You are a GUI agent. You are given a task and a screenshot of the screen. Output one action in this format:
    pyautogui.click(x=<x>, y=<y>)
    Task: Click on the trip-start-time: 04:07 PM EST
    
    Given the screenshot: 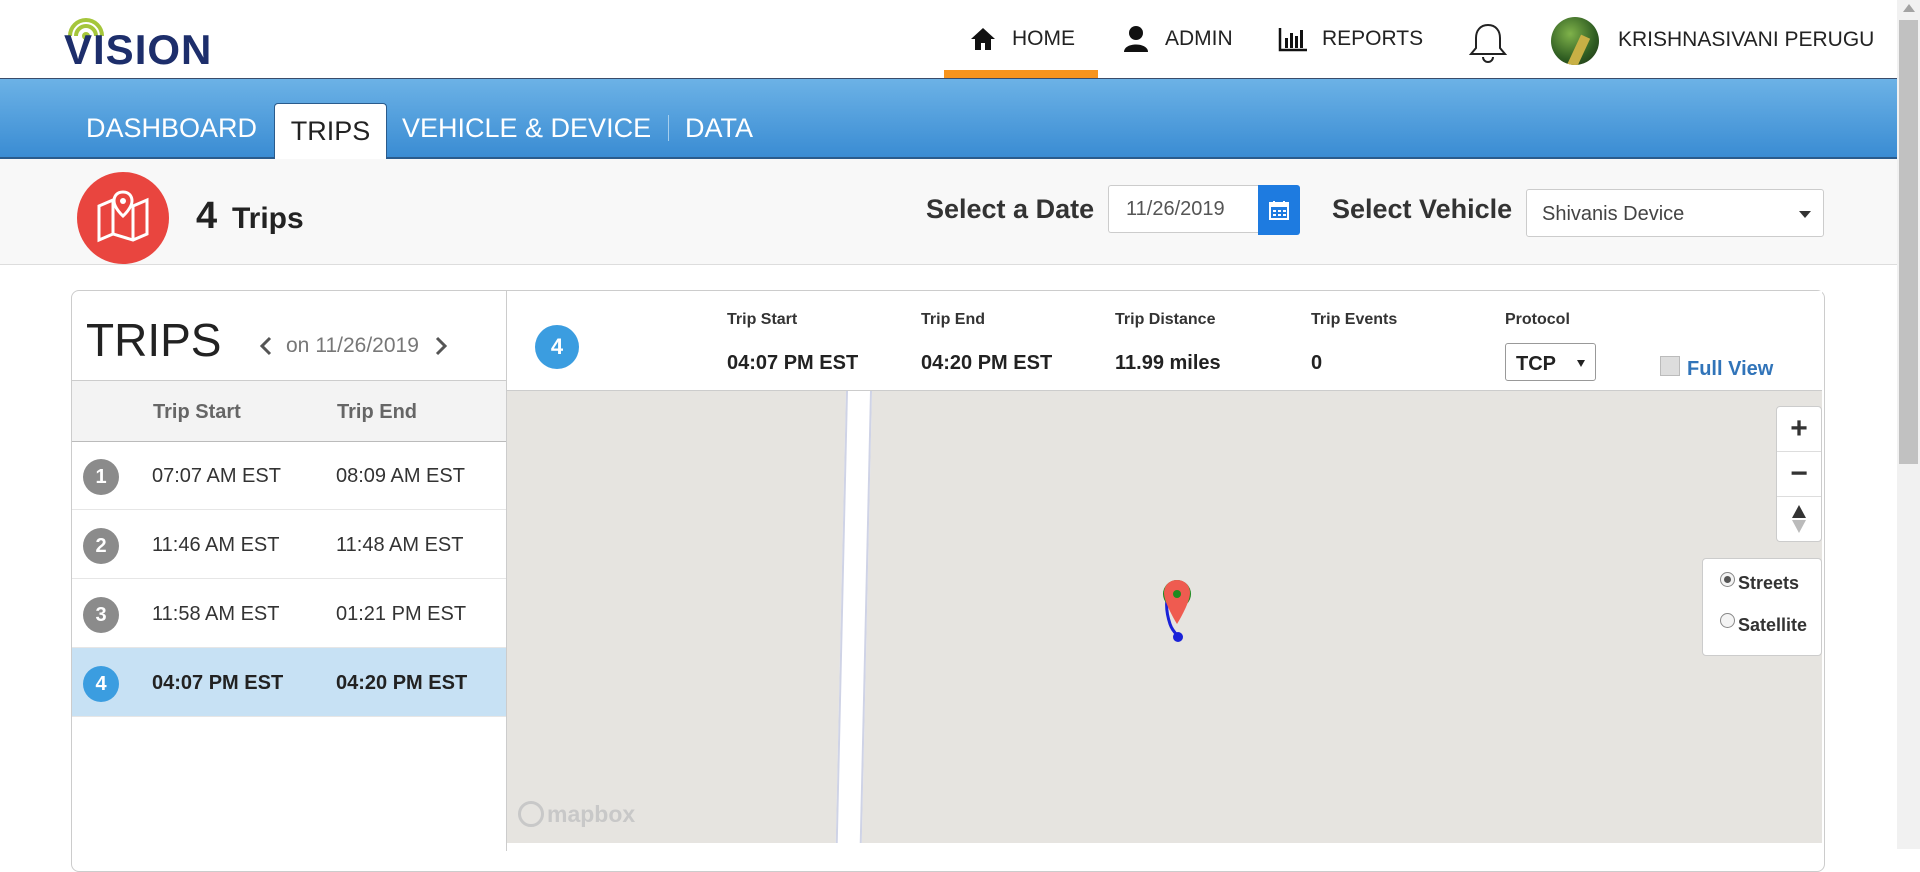 What is the action you would take?
    pyautogui.click(x=218, y=683)
    